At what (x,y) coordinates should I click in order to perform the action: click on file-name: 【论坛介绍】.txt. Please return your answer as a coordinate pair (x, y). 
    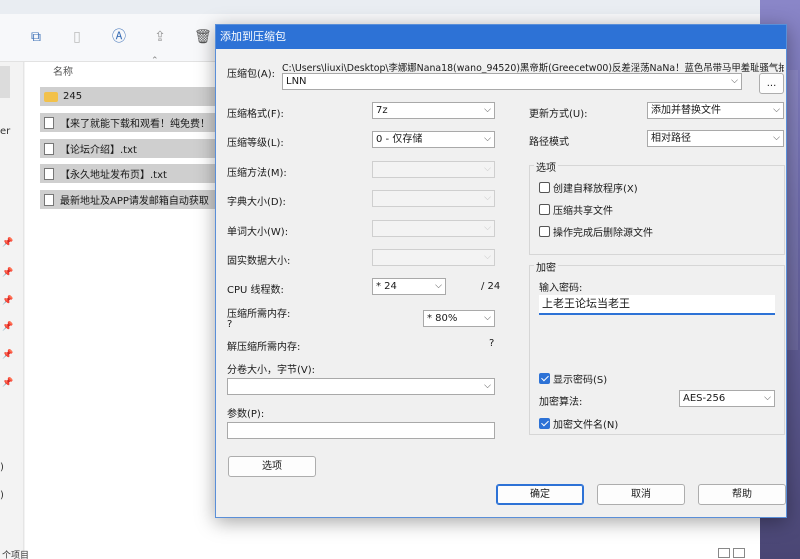
    Looking at the image, I should click on (98, 150).